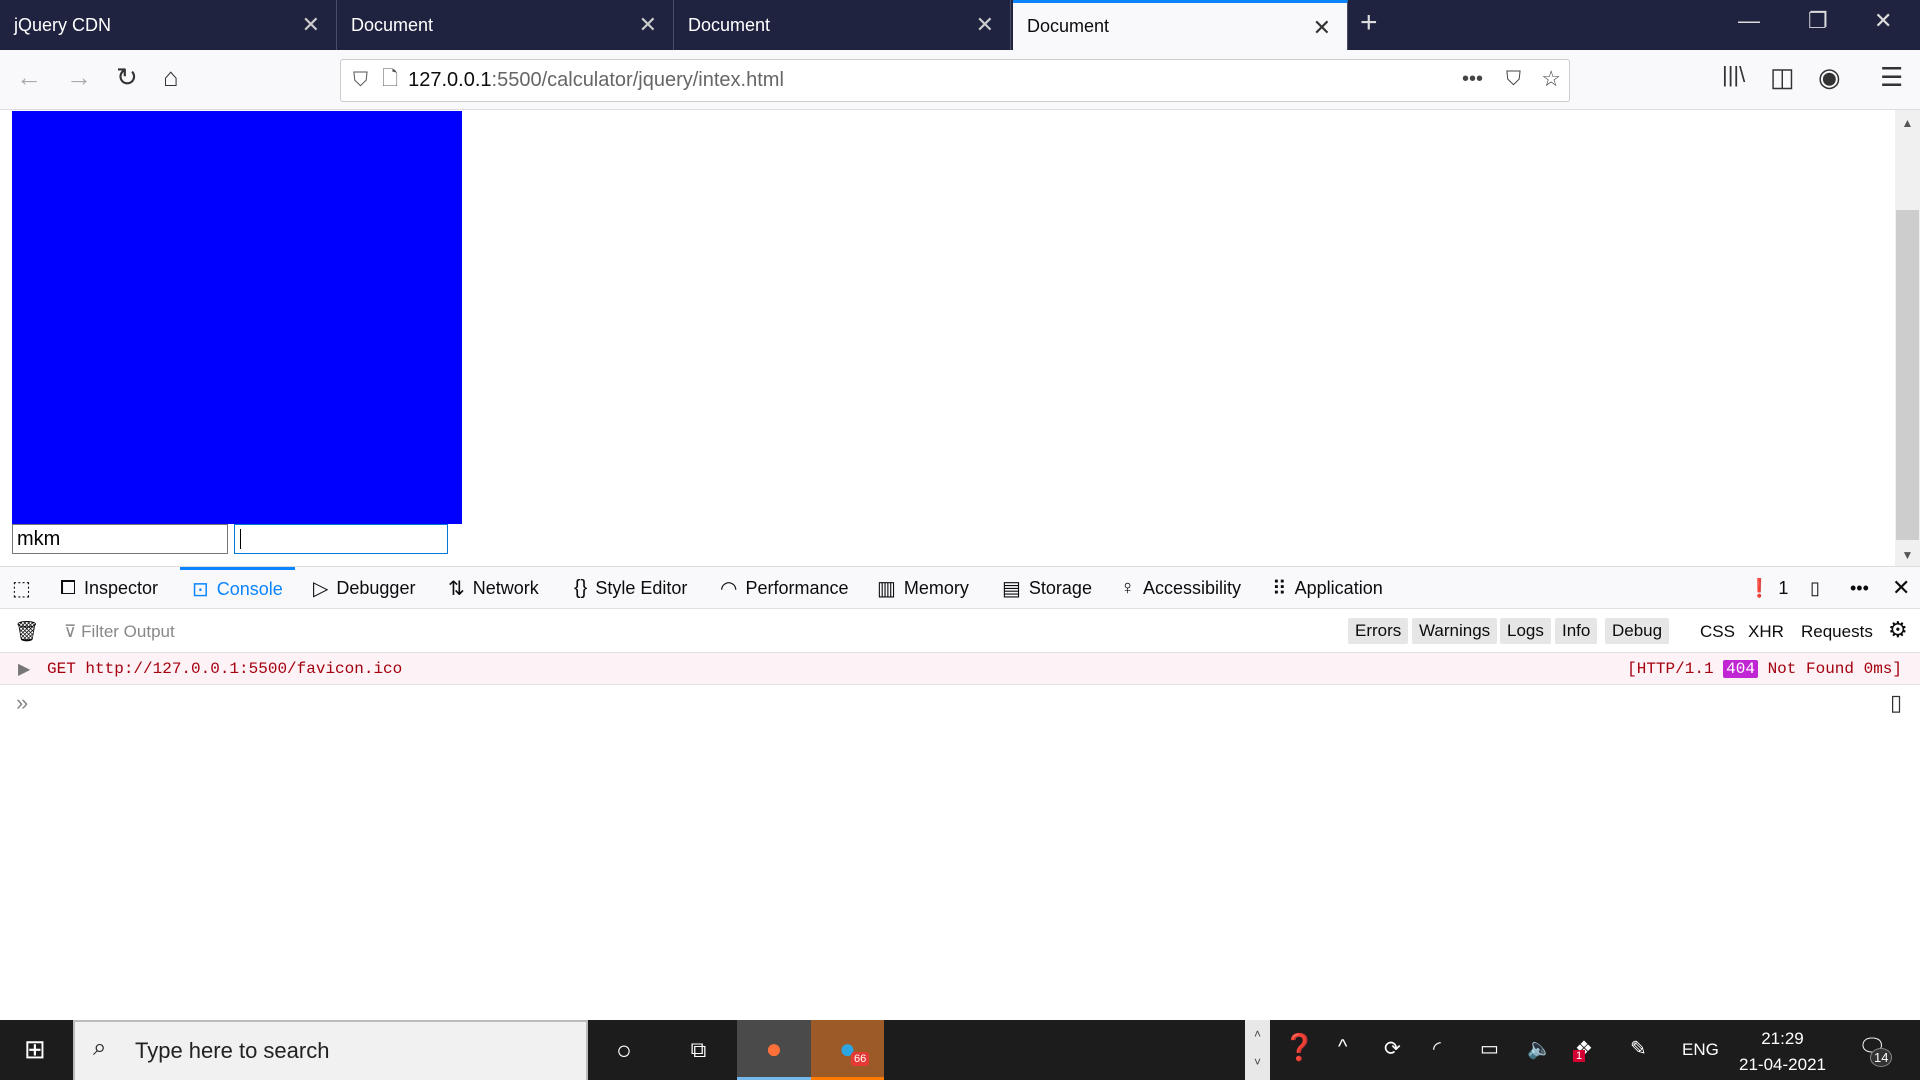  I want to click on forward-button: →, so click(79, 77).